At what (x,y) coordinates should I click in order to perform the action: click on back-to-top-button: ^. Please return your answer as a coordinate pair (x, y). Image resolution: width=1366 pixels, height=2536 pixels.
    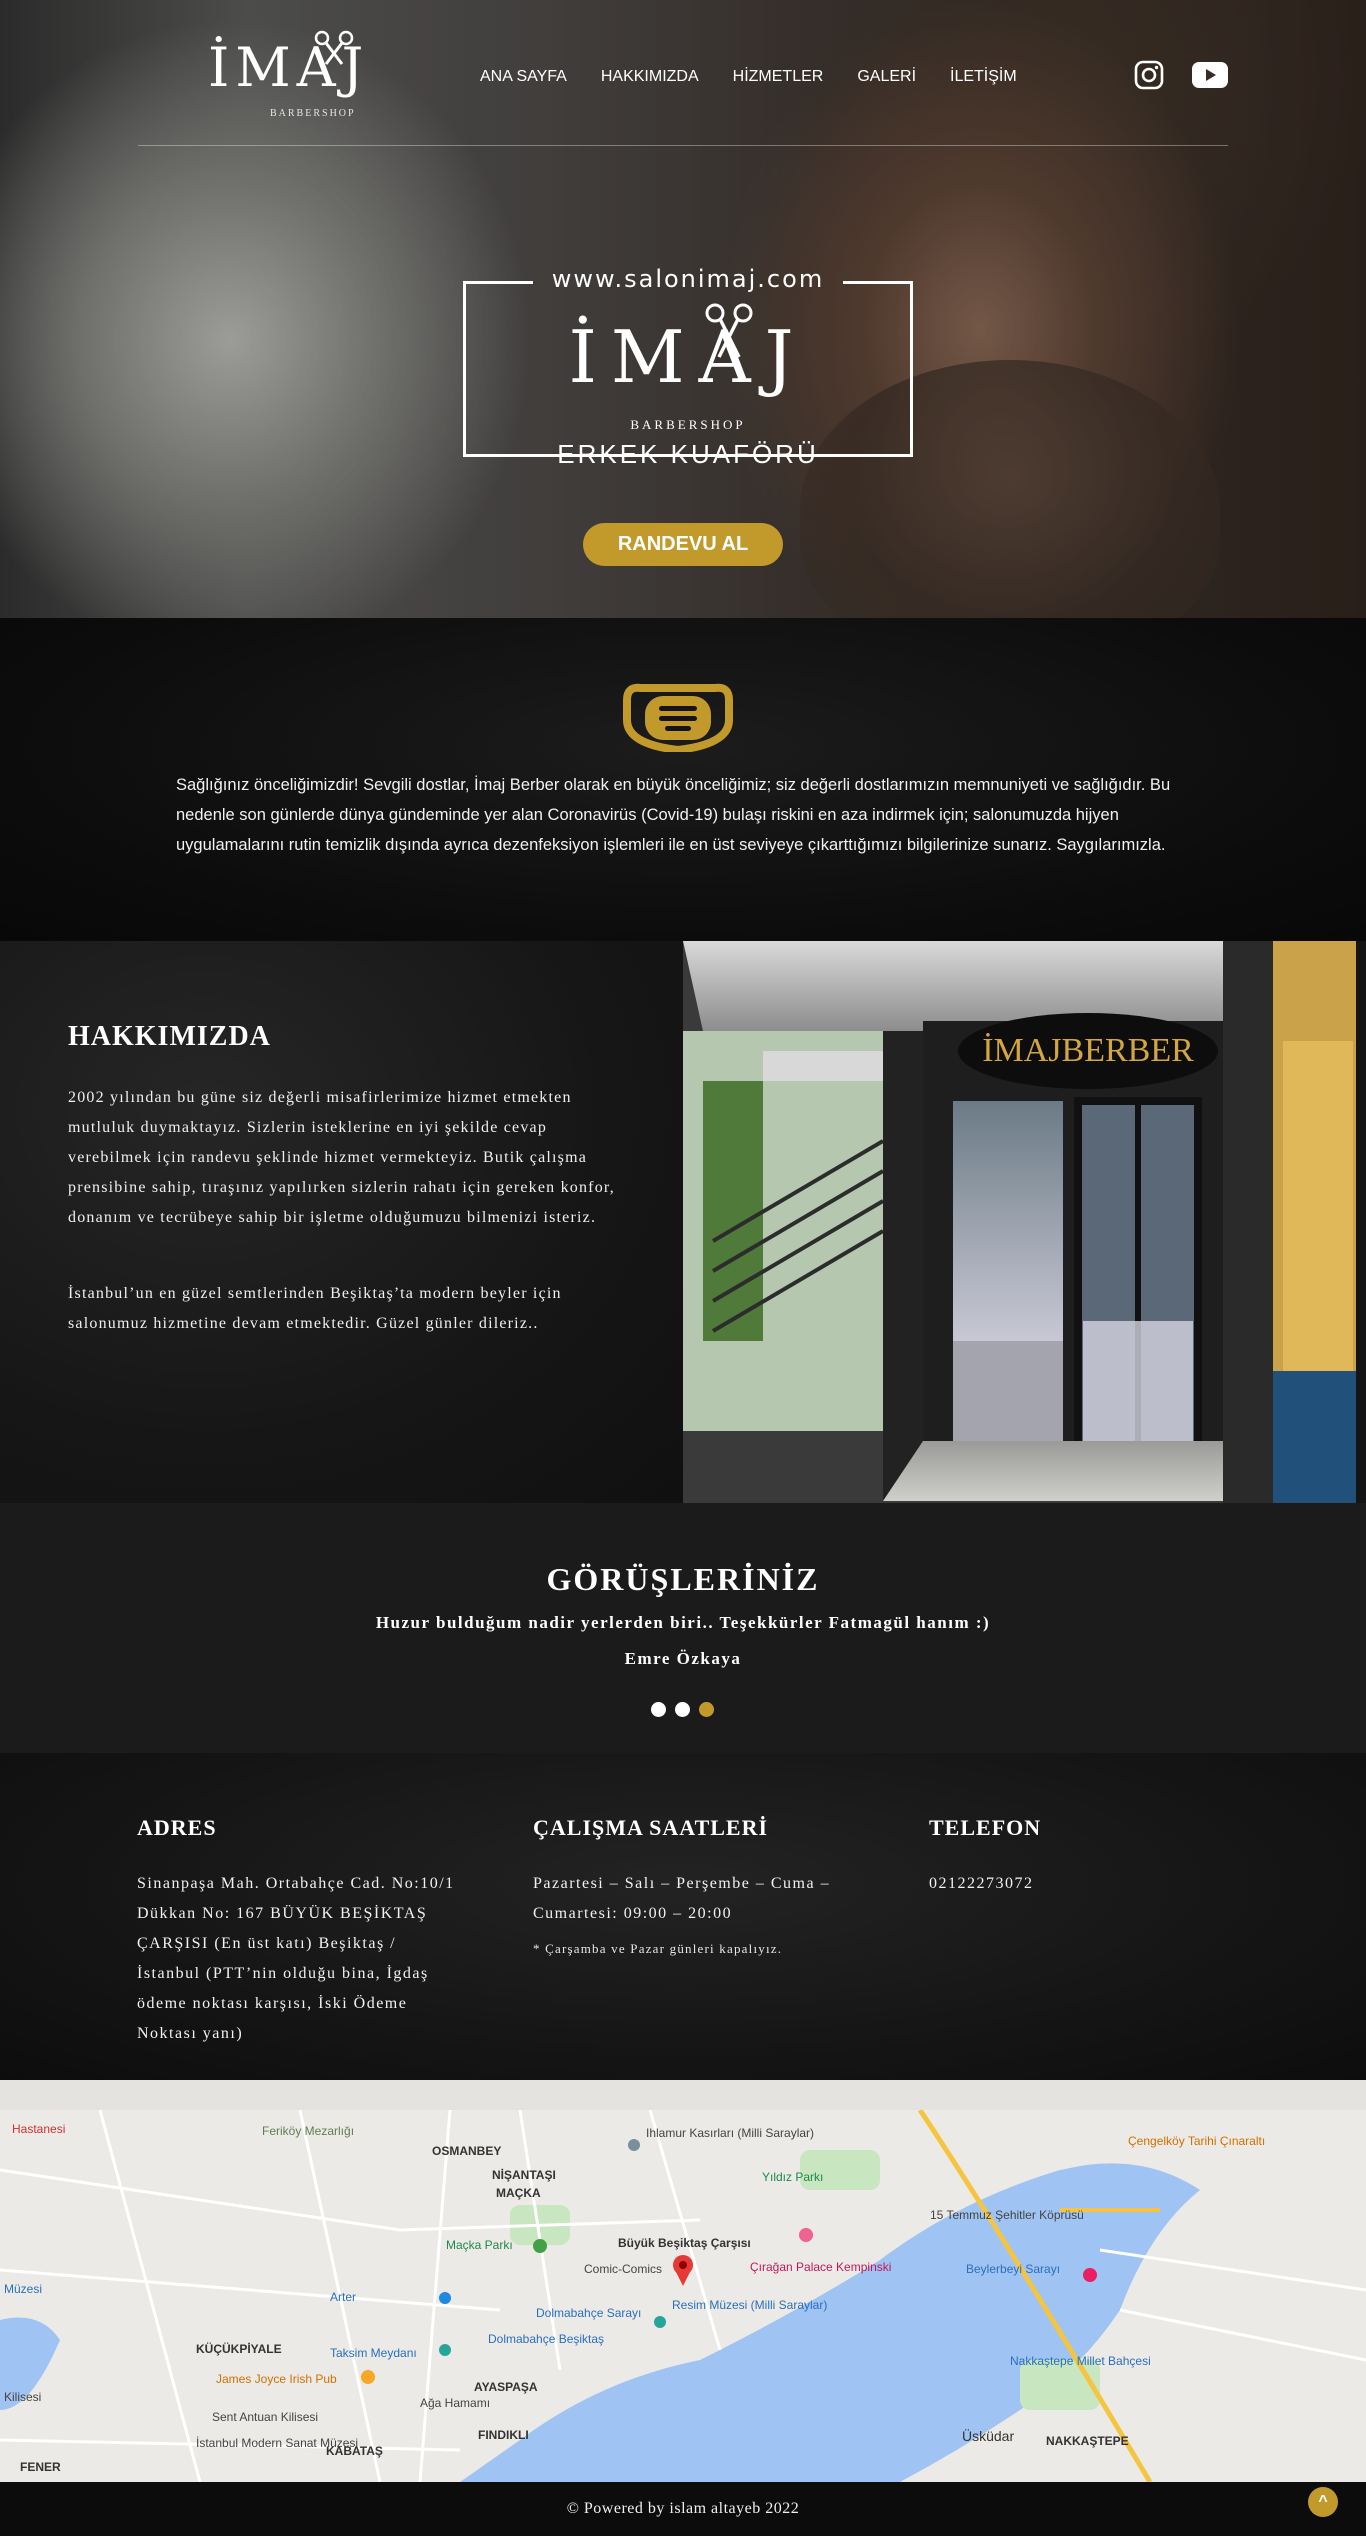
    Looking at the image, I should click on (1323, 2502).